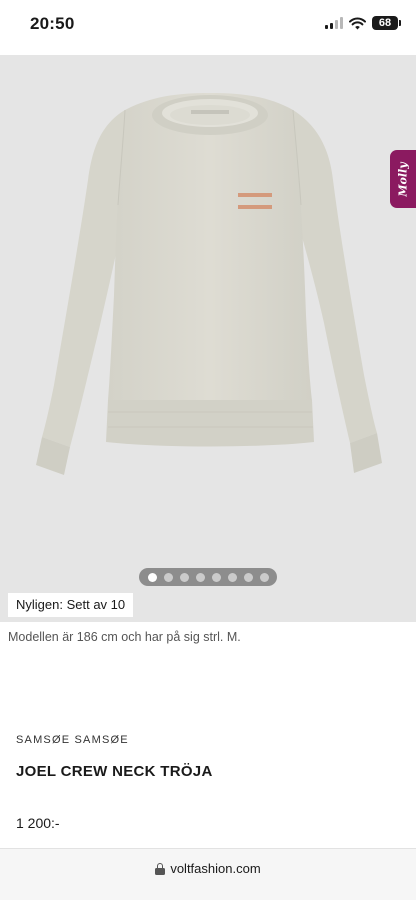 The image size is (416, 900). I want to click on carousel-indicator, so click(208, 577).